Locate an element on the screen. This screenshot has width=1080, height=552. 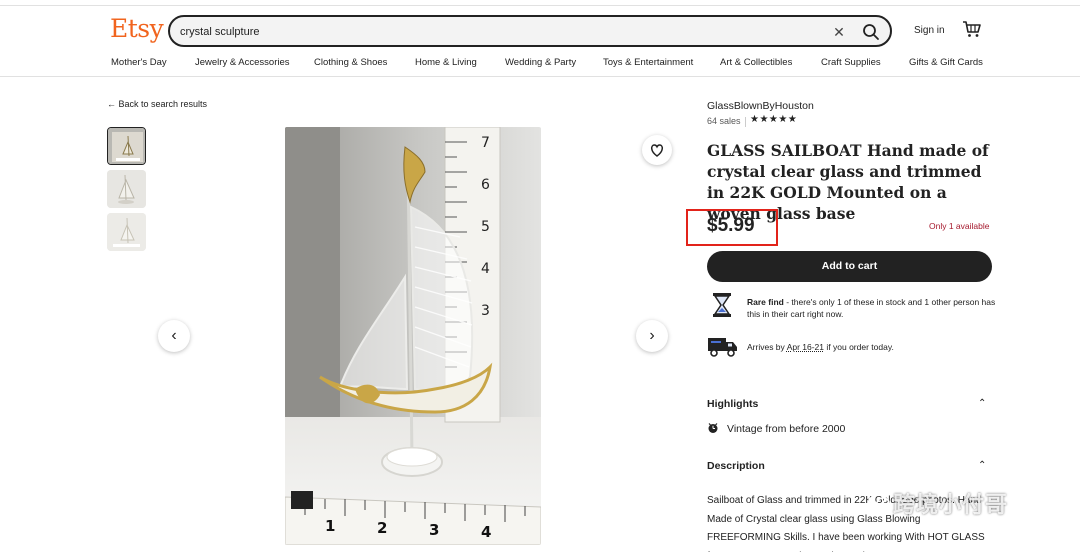
cart-icon is located at coordinates (972, 29).